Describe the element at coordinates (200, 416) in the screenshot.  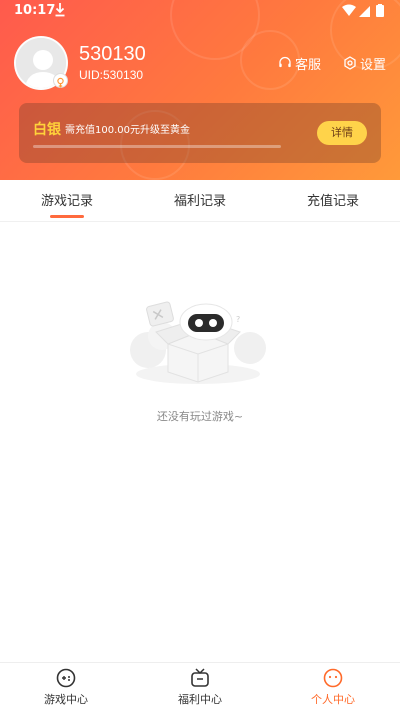
I see `empty-state-message: 还没有玩过游戏~` at that location.